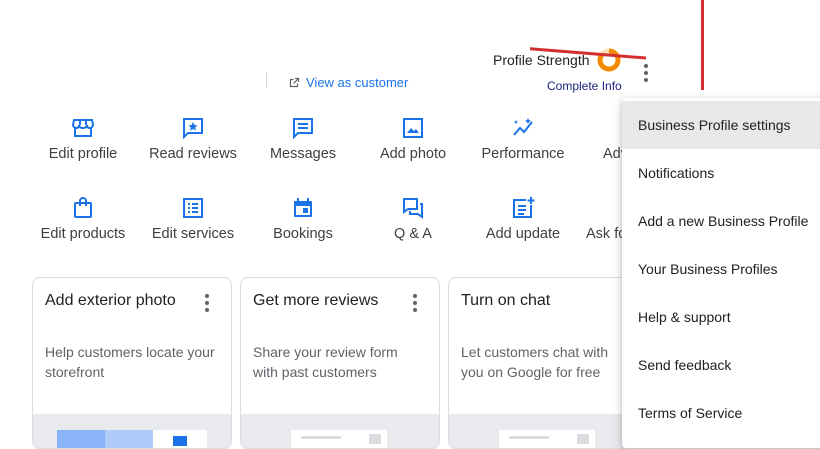 The height and width of the screenshot is (449, 820). What do you see at coordinates (193, 219) in the screenshot?
I see `action-edit-services: Edit services` at bounding box center [193, 219].